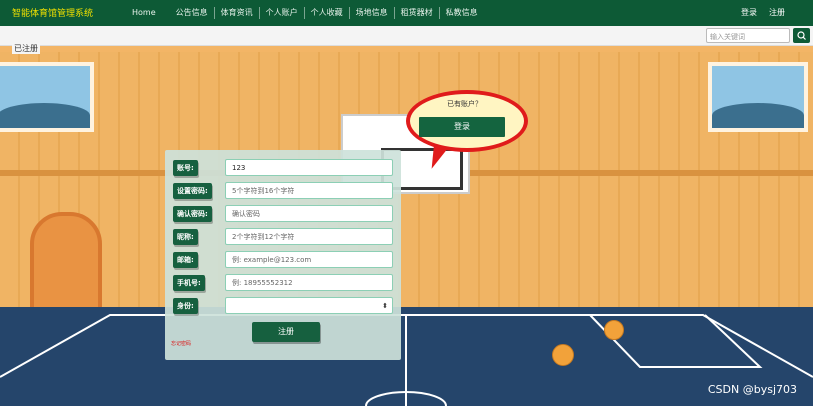 The image size is (813, 406). What do you see at coordinates (309, 236) in the screenshot?
I see `nickname-input: 2个字符到12个字符` at bounding box center [309, 236].